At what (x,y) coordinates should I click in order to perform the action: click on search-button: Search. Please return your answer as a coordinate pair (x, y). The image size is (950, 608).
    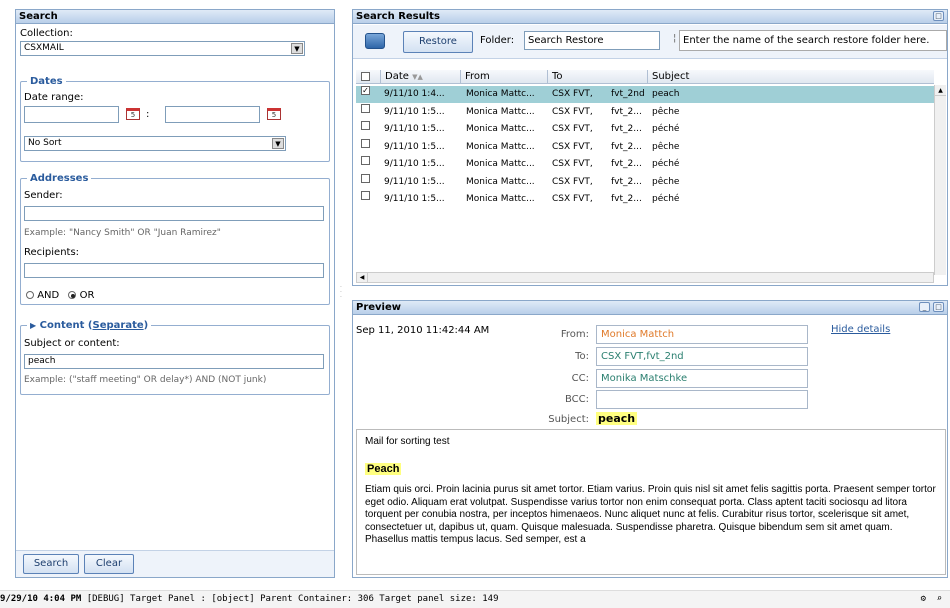
    Looking at the image, I should click on (51, 564).